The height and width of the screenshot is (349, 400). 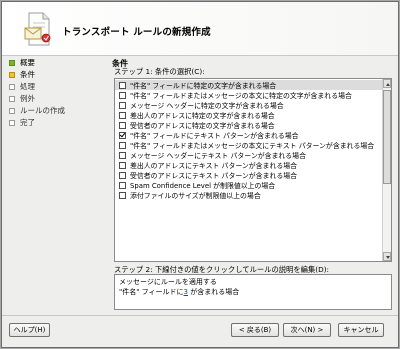 What do you see at coordinates (151, 292) in the screenshot?
I see `rule-description-text: "件名" フィールドに` at bounding box center [151, 292].